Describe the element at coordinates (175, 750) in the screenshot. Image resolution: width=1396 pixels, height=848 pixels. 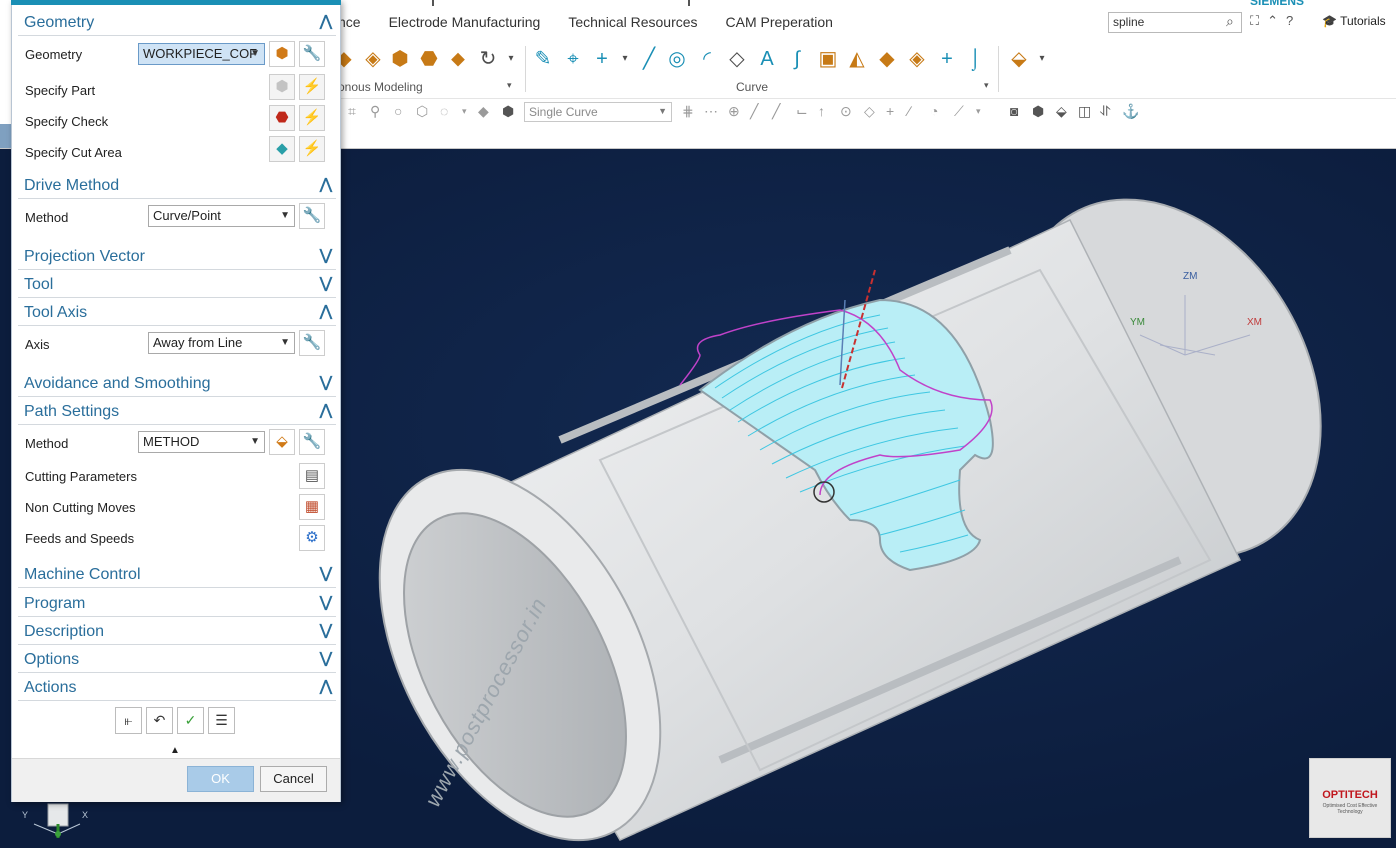
I see `collapse-dialog-icon: ▲` at that location.